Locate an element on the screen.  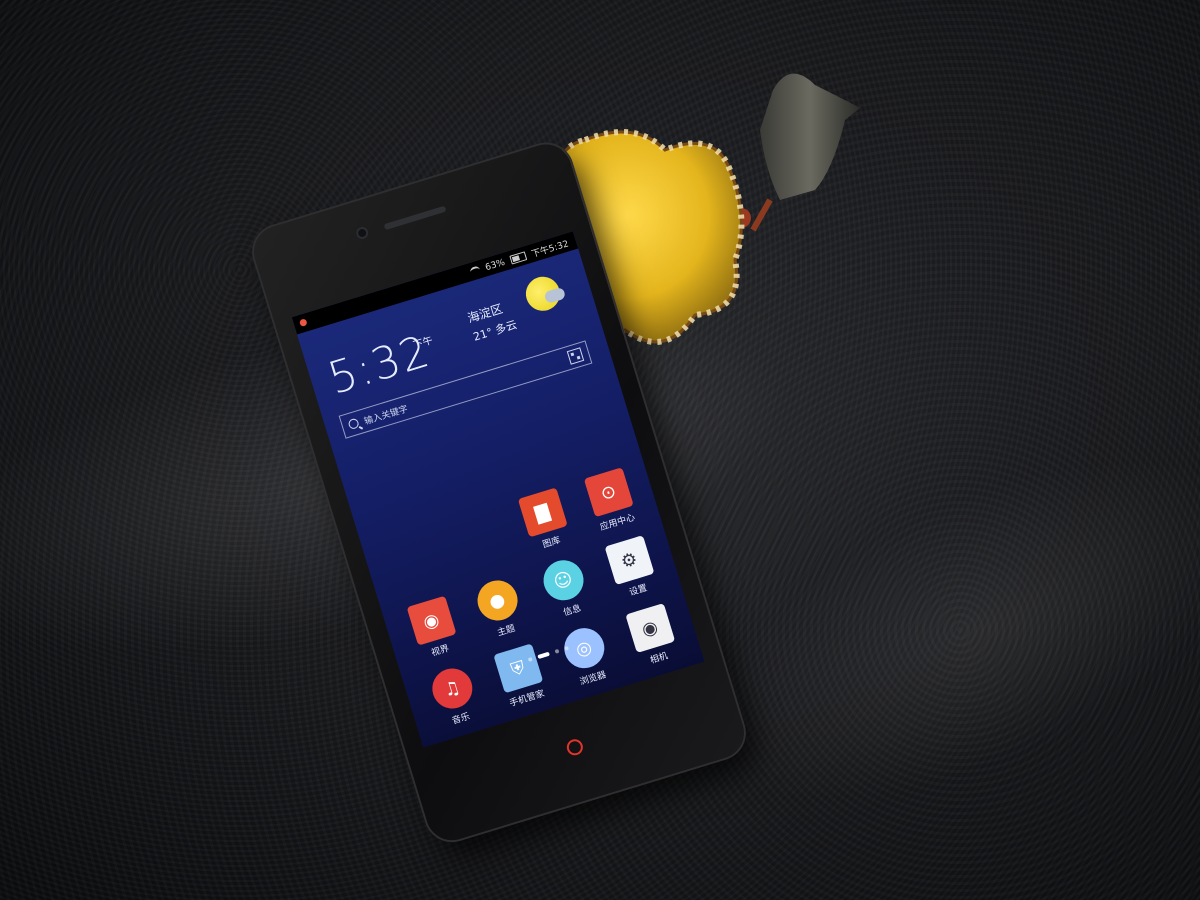
wifi-icon is located at coordinates (475, 271).